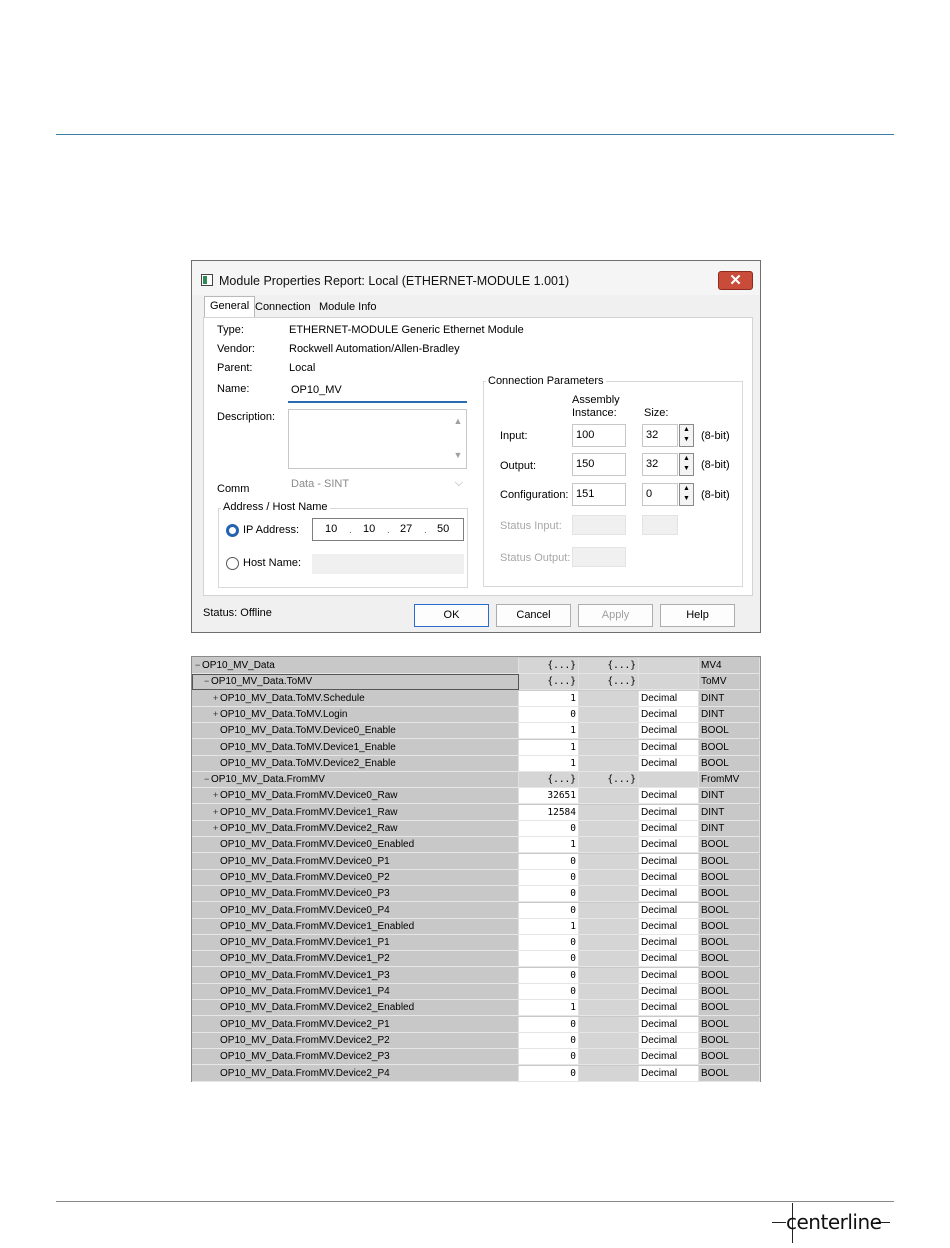  What do you see at coordinates (232, 563) in the screenshot?
I see `host-name-radio` at bounding box center [232, 563].